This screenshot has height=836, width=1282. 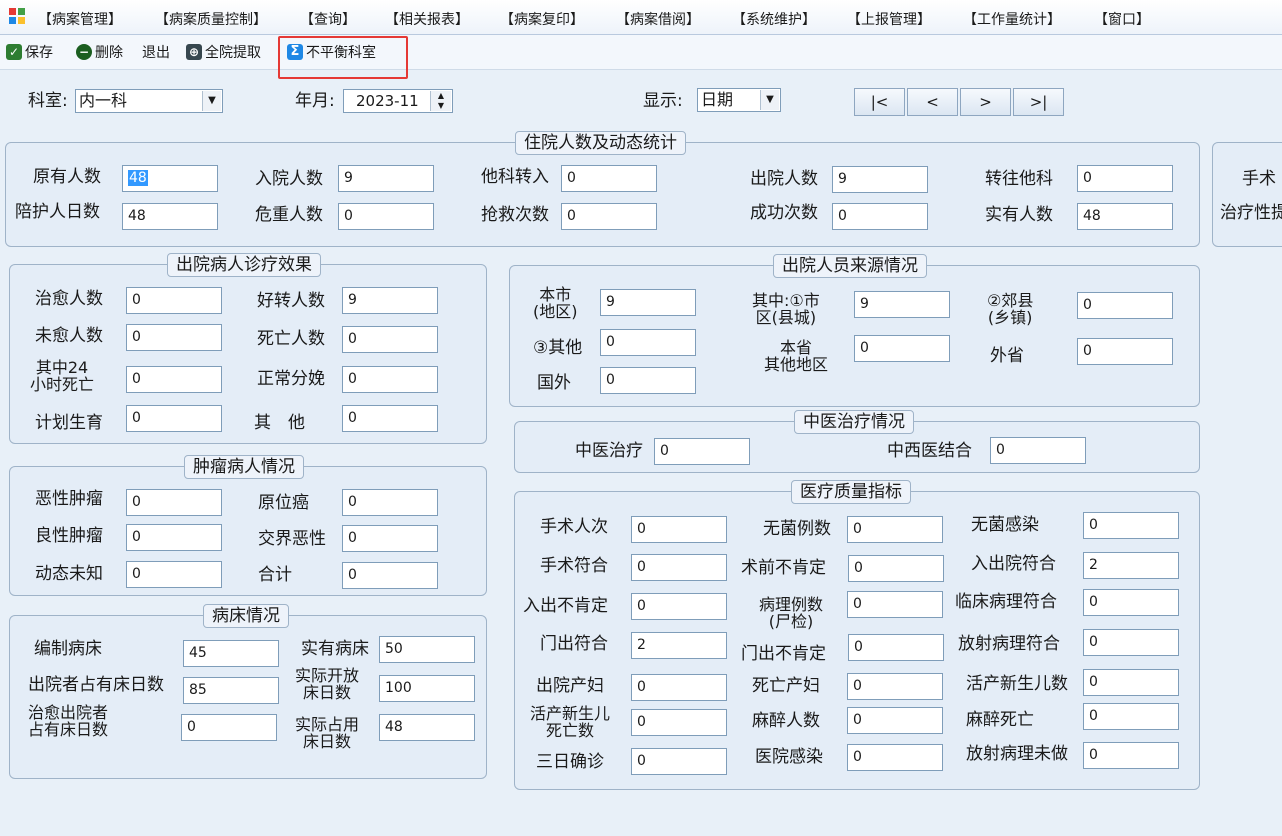 What do you see at coordinates (879, 102) in the screenshot?
I see `first-record-button: |<` at bounding box center [879, 102].